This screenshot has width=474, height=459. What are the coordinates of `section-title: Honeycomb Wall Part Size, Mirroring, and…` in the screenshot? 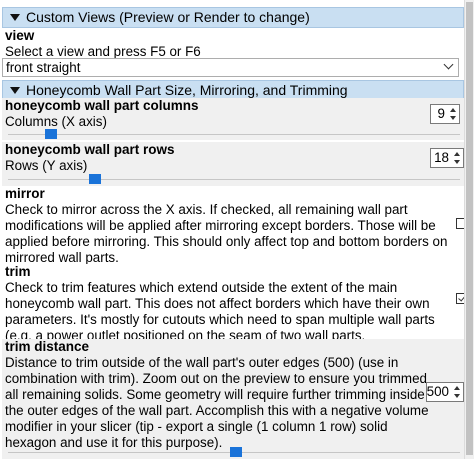 It's located at (187, 90).